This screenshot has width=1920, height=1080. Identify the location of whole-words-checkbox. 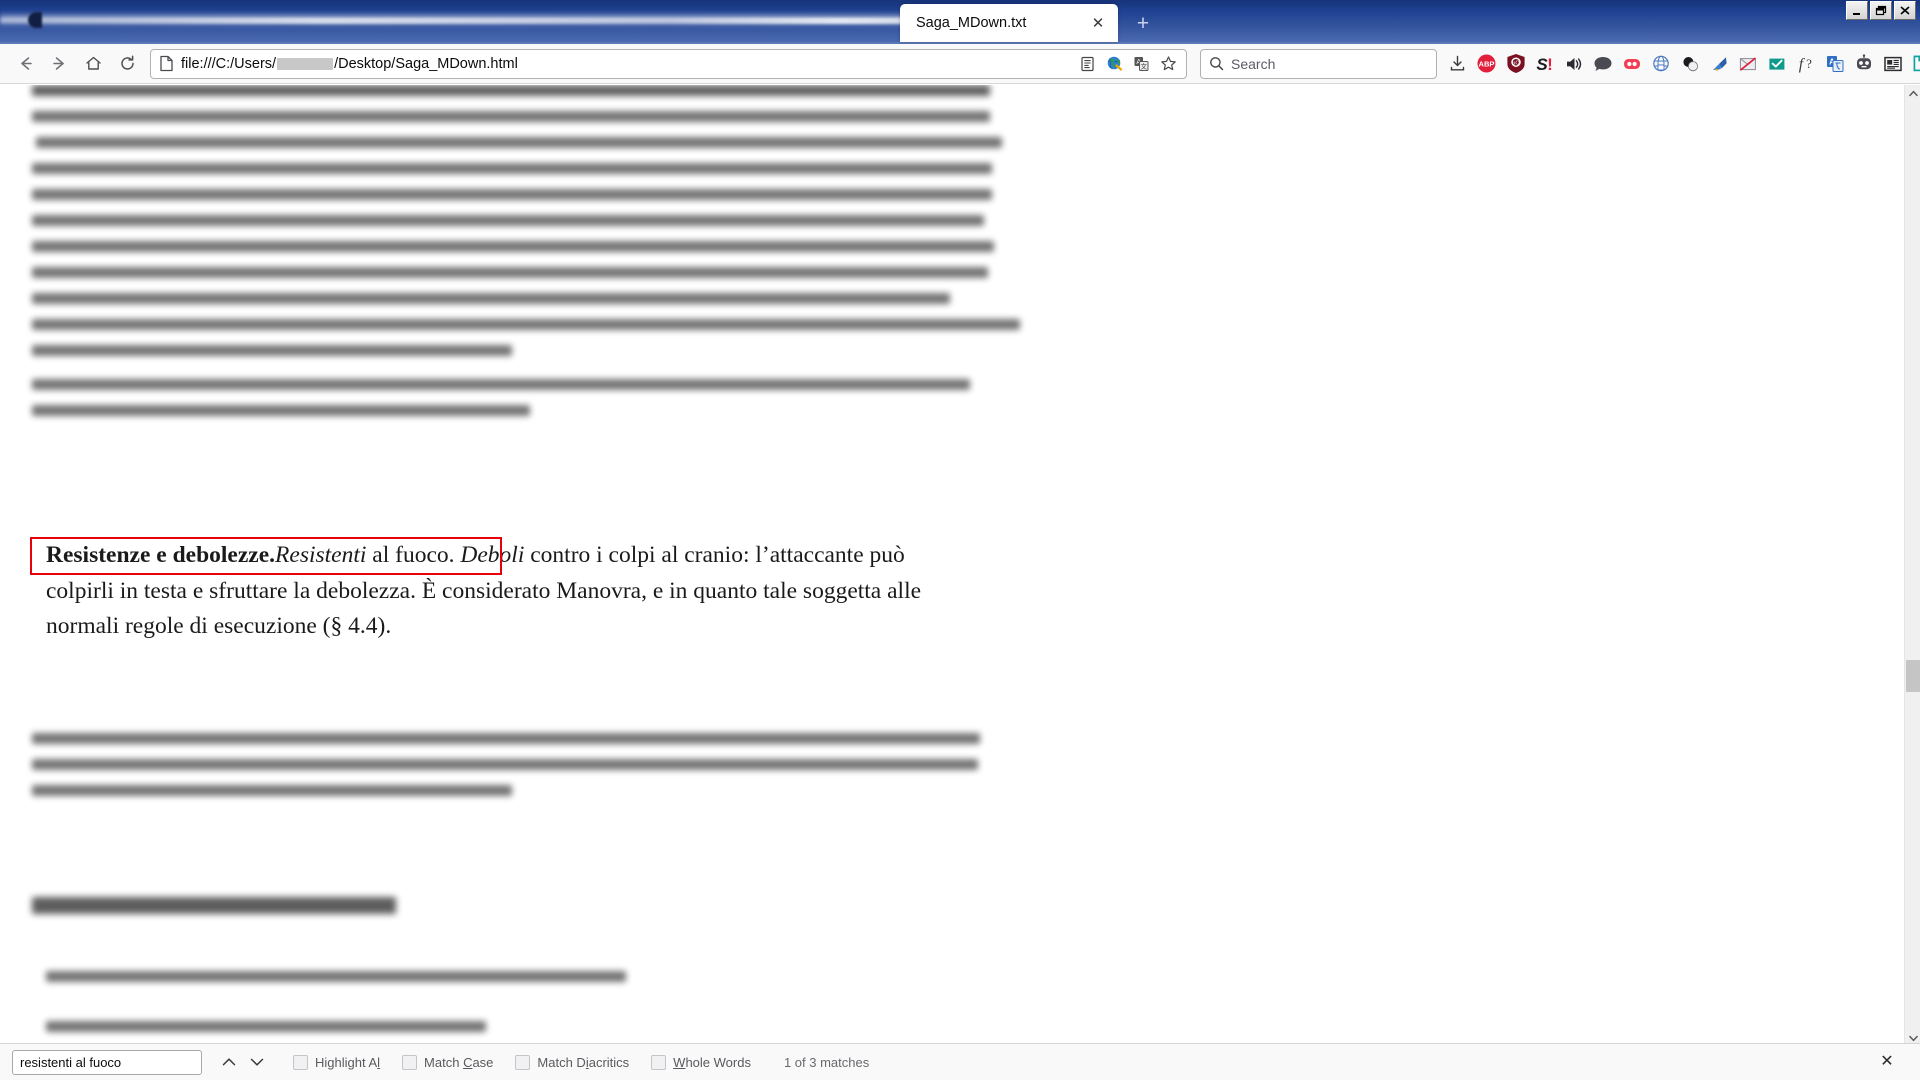
(659, 1062).